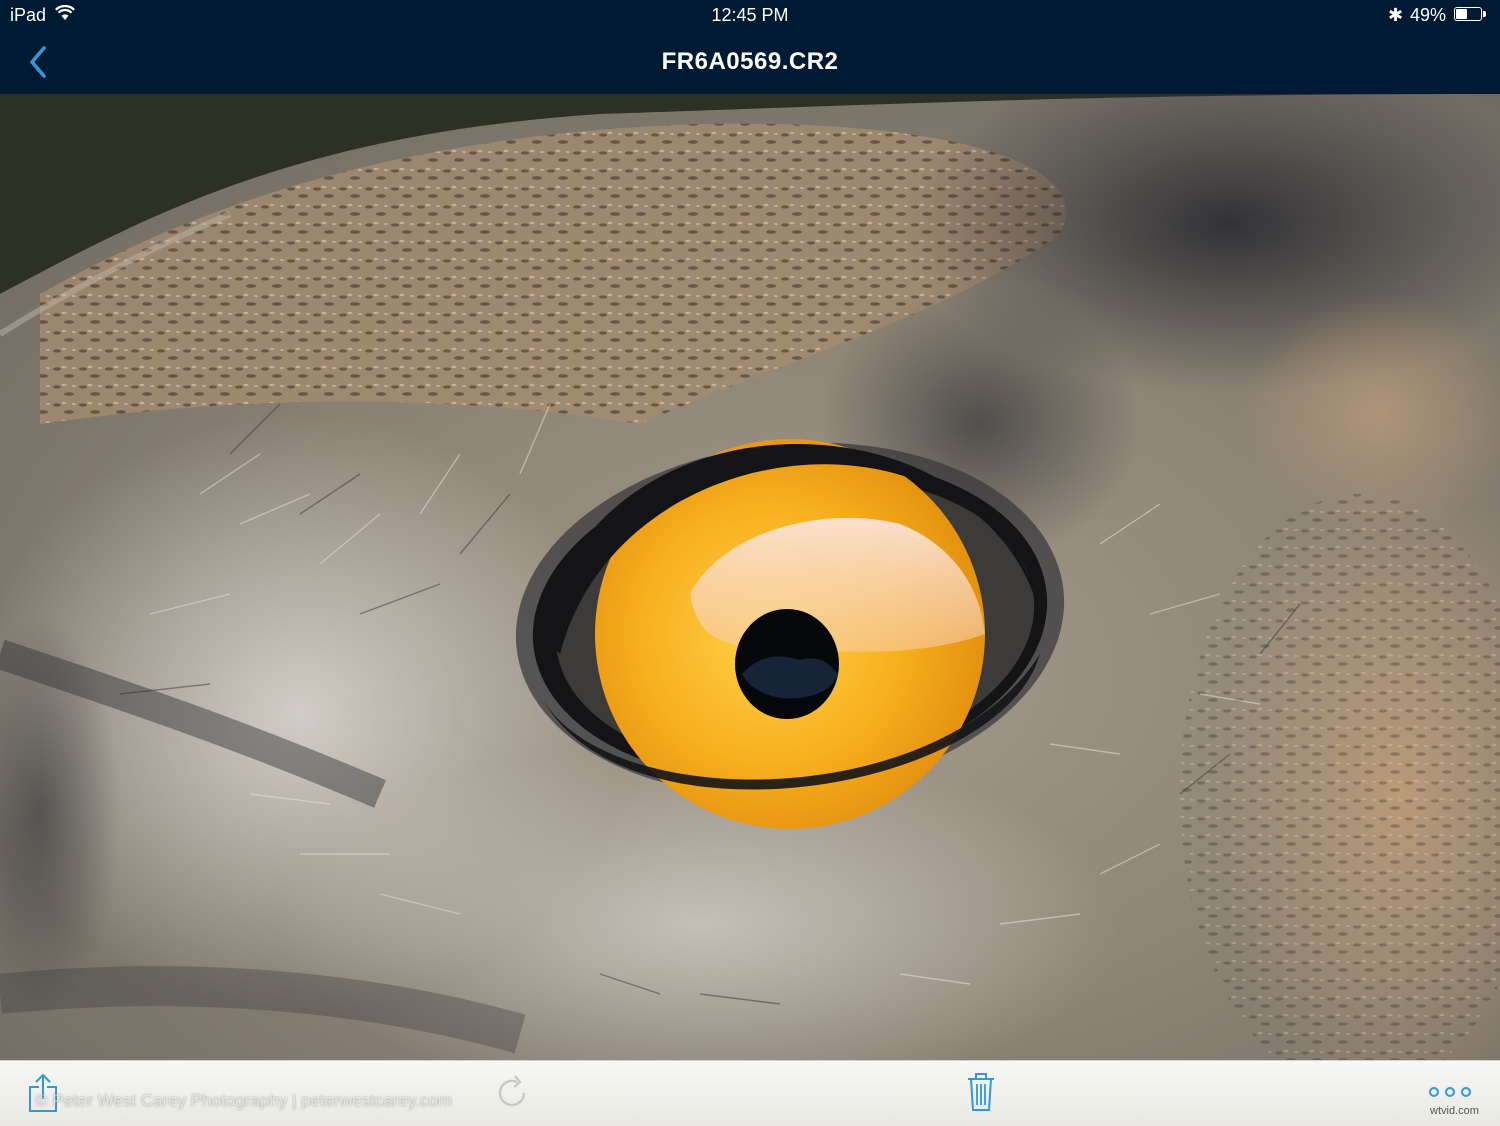 The height and width of the screenshot is (1126, 1500). I want to click on trash-icon, so click(981, 1093).